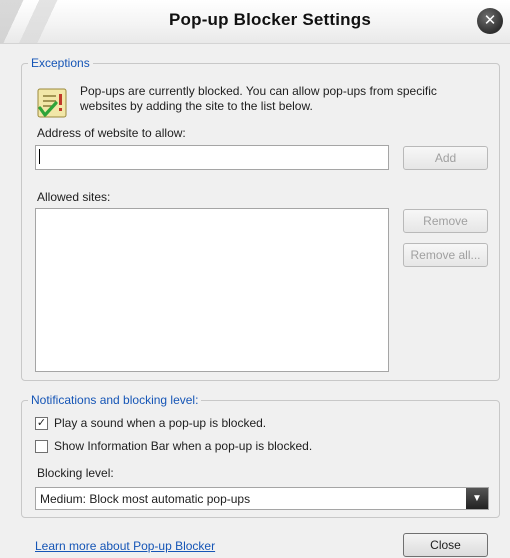 The image size is (510, 558). What do you see at coordinates (445, 221) in the screenshot?
I see `remove-button: Remove` at bounding box center [445, 221].